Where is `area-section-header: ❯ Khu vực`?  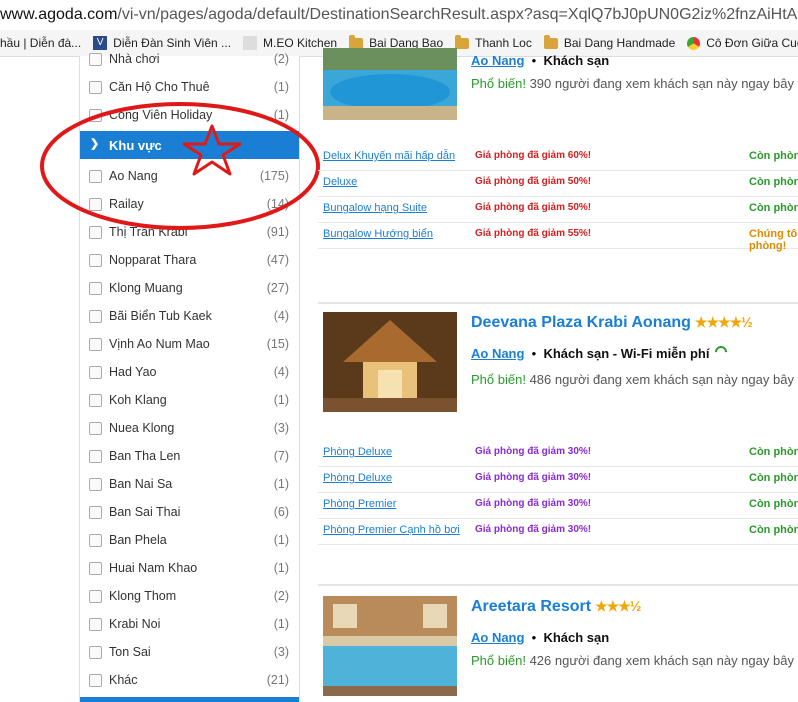 area-section-header: ❯ Khu vực is located at coordinates (189, 145).